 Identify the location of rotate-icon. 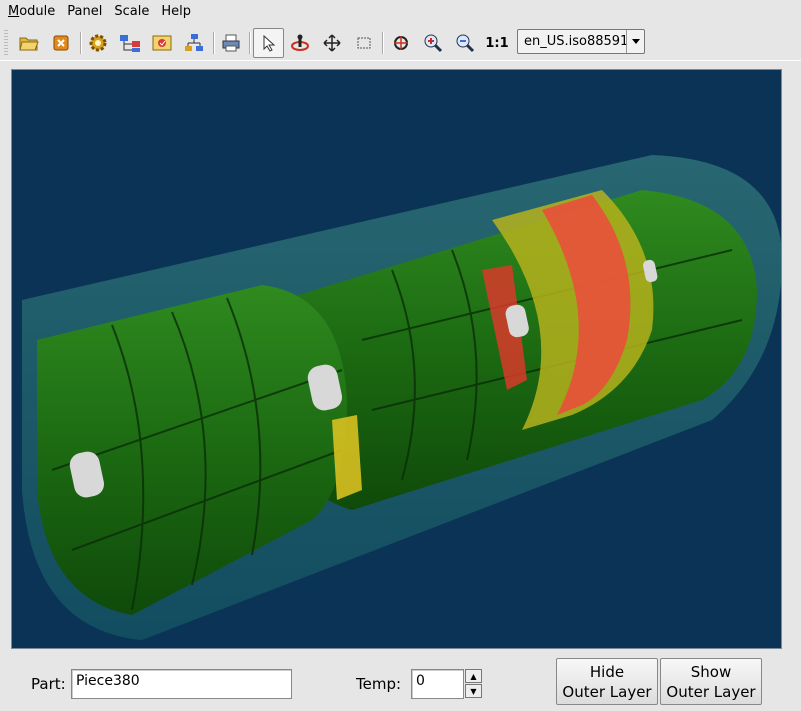
(300, 42).